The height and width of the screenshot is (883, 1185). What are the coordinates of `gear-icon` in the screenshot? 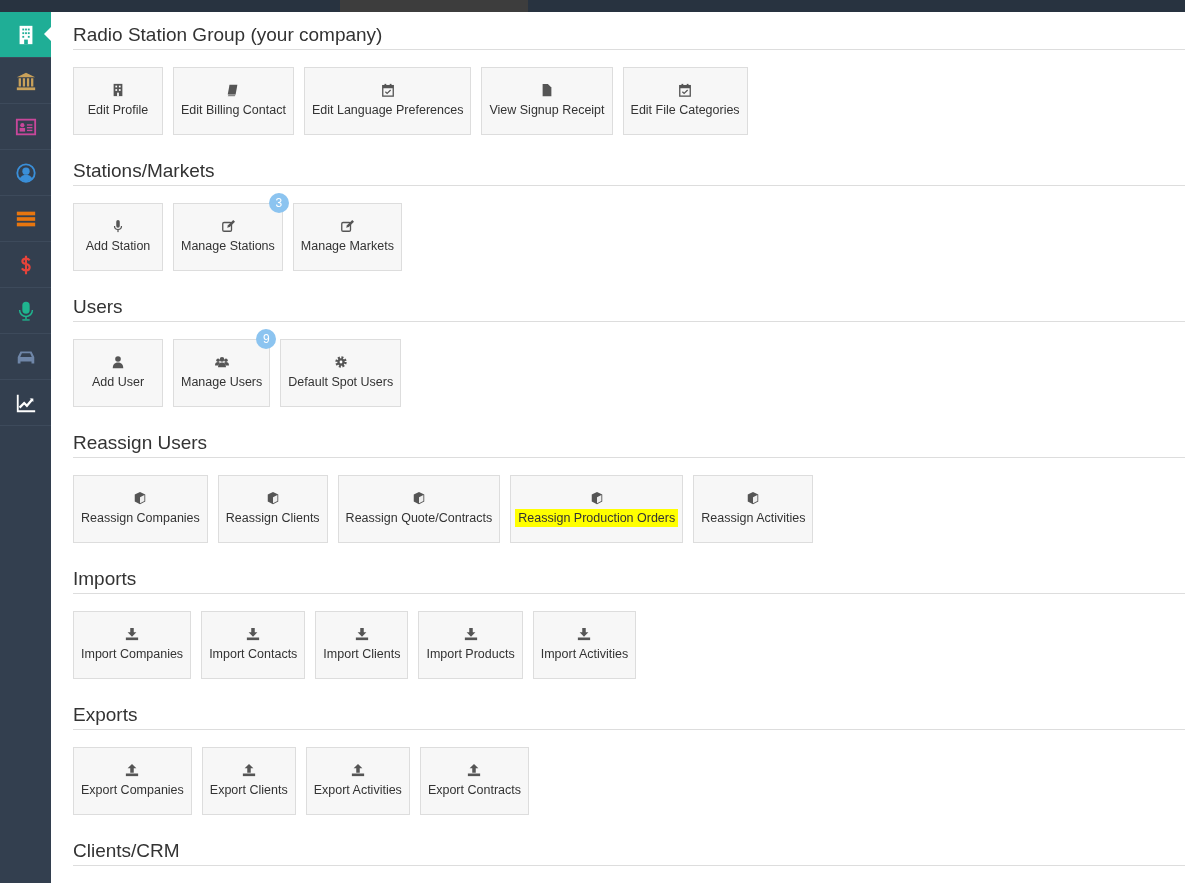 It's located at (340, 362).